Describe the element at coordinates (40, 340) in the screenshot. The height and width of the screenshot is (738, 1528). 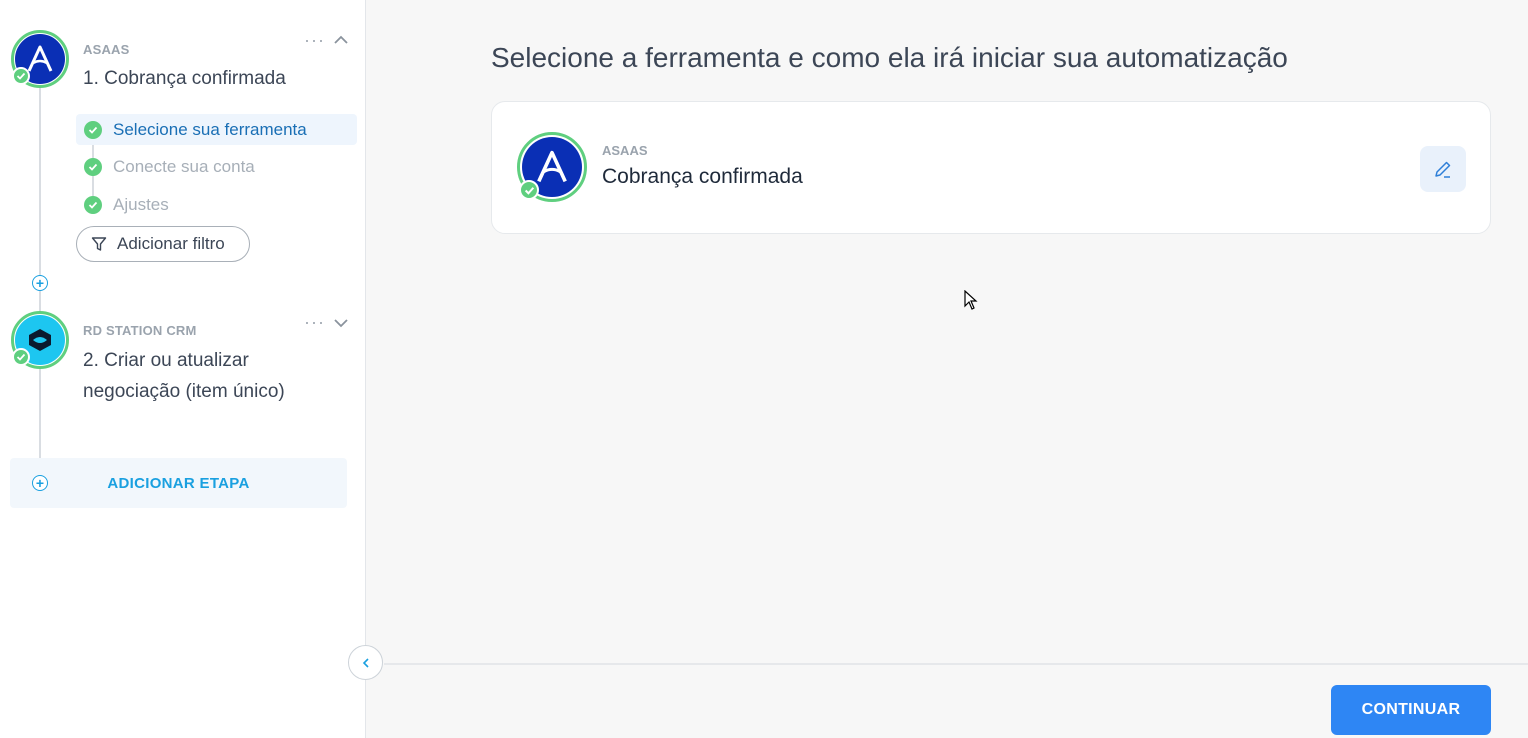
I see `rd-station-icon` at that location.